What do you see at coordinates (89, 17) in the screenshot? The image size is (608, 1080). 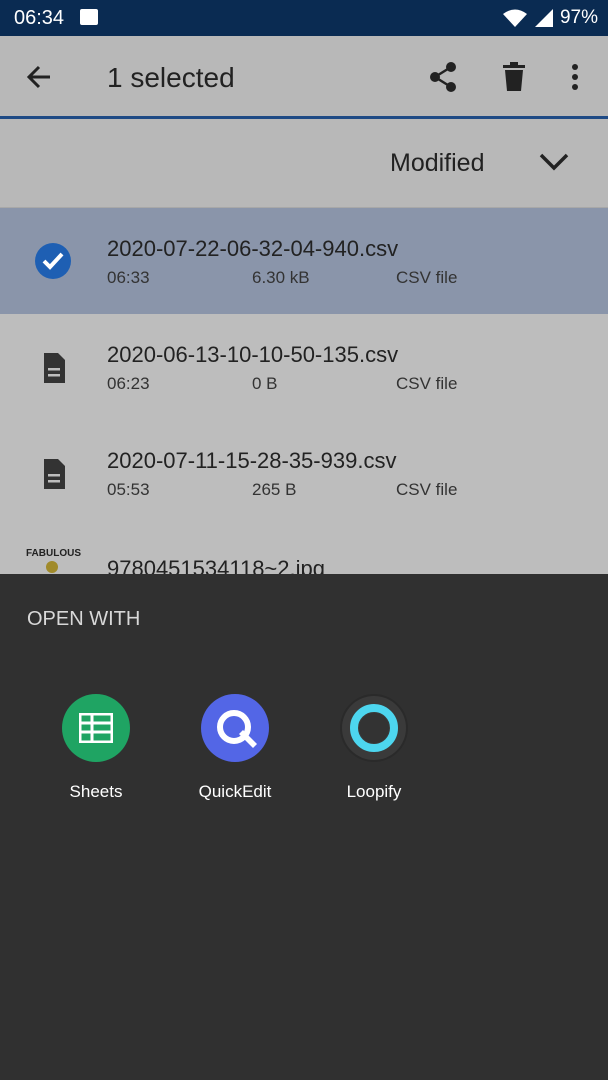 I see `image-notification-icon` at bounding box center [89, 17].